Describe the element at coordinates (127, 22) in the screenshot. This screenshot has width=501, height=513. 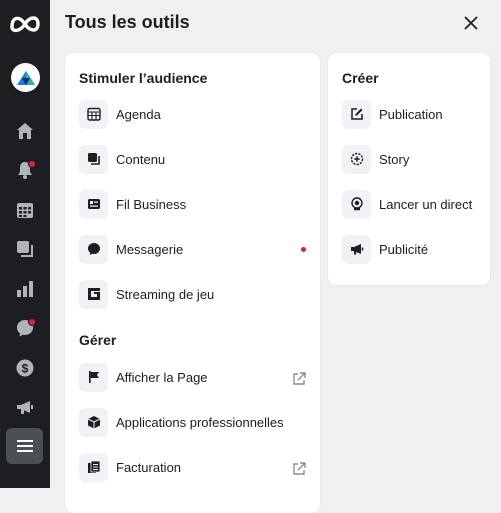
I see `page-title: Tous les outils` at that location.